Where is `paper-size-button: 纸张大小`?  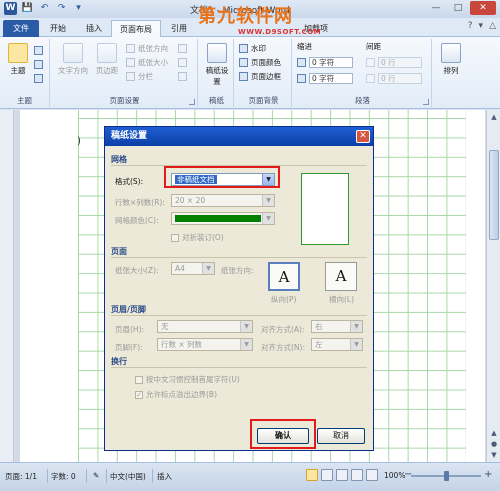 paper-size-button: 纸张大小 is located at coordinates (147, 62).